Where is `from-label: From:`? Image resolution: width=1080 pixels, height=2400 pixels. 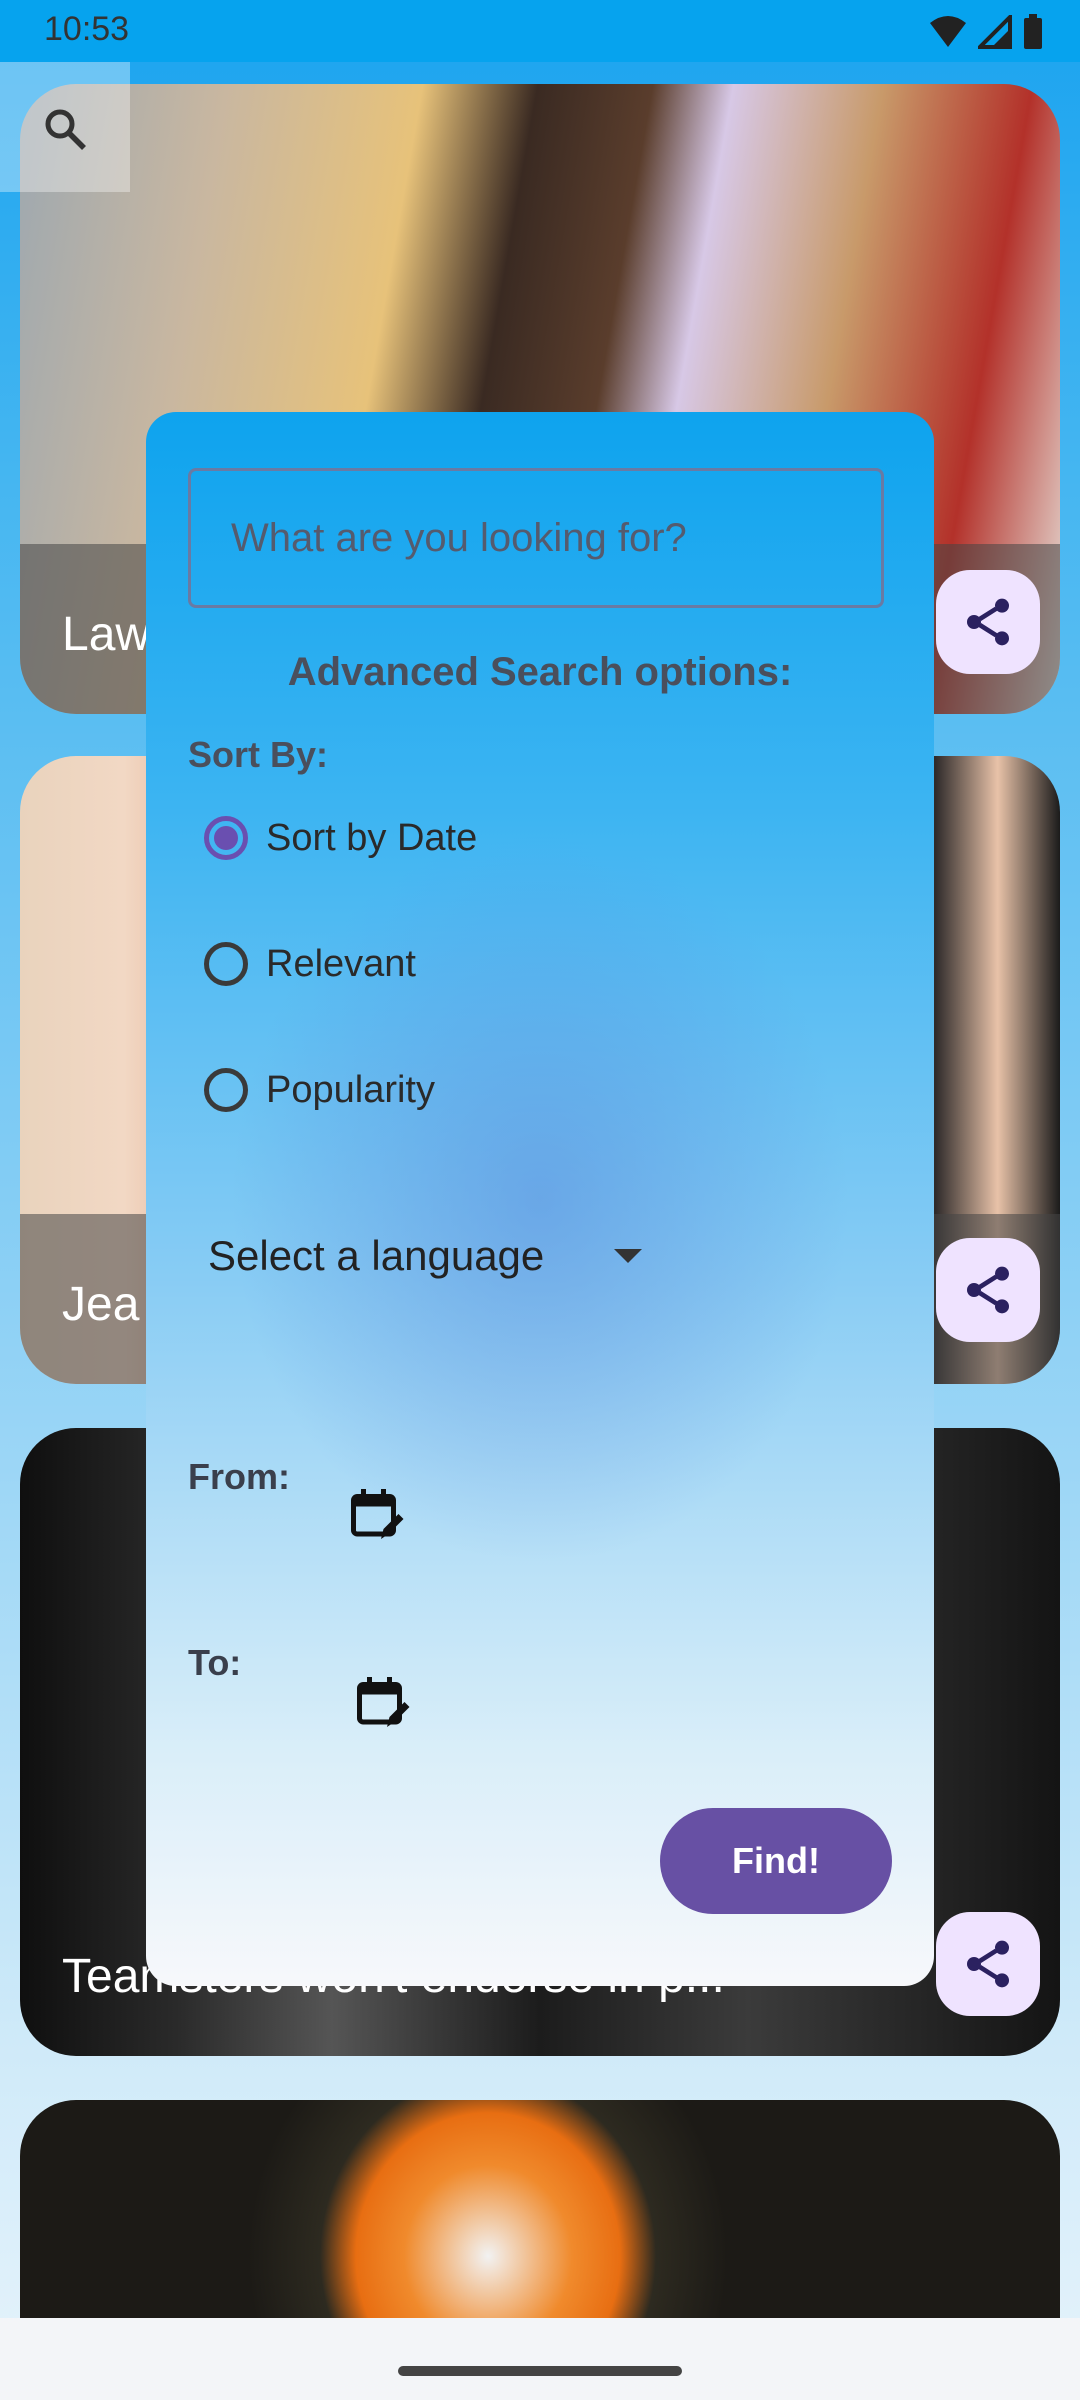 from-label: From: is located at coordinates (239, 1476).